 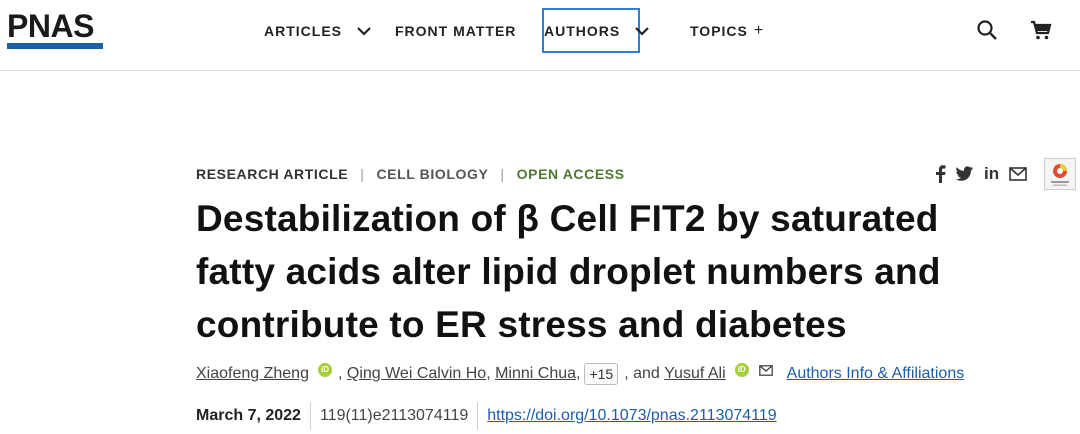 What do you see at coordinates (416, 374) in the screenshot?
I see `author-name: Qing Wei Calvin Ho` at bounding box center [416, 374].